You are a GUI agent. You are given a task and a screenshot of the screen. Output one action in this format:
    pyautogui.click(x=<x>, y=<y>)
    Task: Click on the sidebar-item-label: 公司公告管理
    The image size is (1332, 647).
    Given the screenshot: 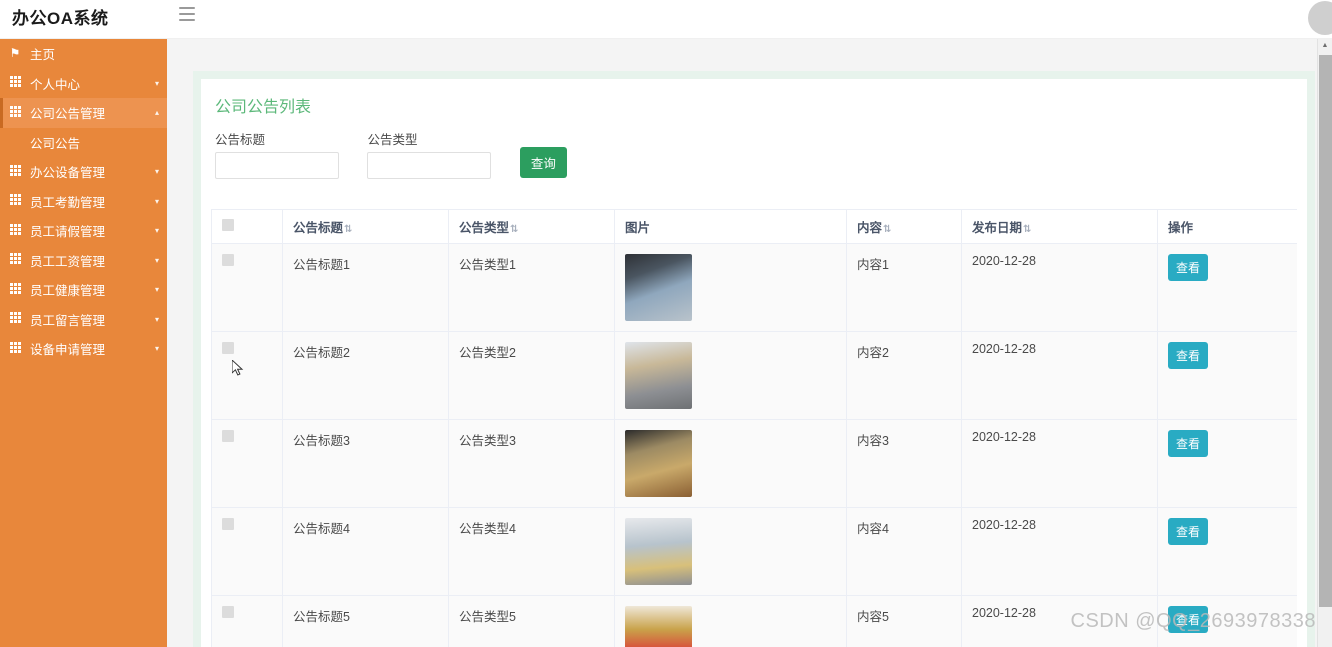 What is the action you would take?
    pyautogui.click(x=68, y=114)
    